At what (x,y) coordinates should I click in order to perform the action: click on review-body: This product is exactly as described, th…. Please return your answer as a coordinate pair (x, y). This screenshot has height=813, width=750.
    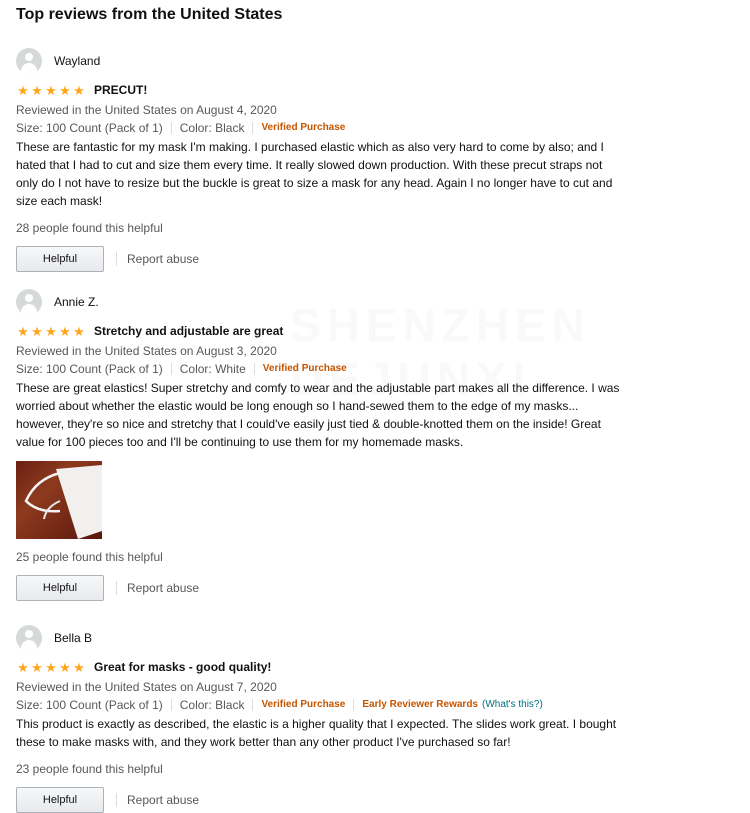
    Looking at the image, I should click on (316, 733).